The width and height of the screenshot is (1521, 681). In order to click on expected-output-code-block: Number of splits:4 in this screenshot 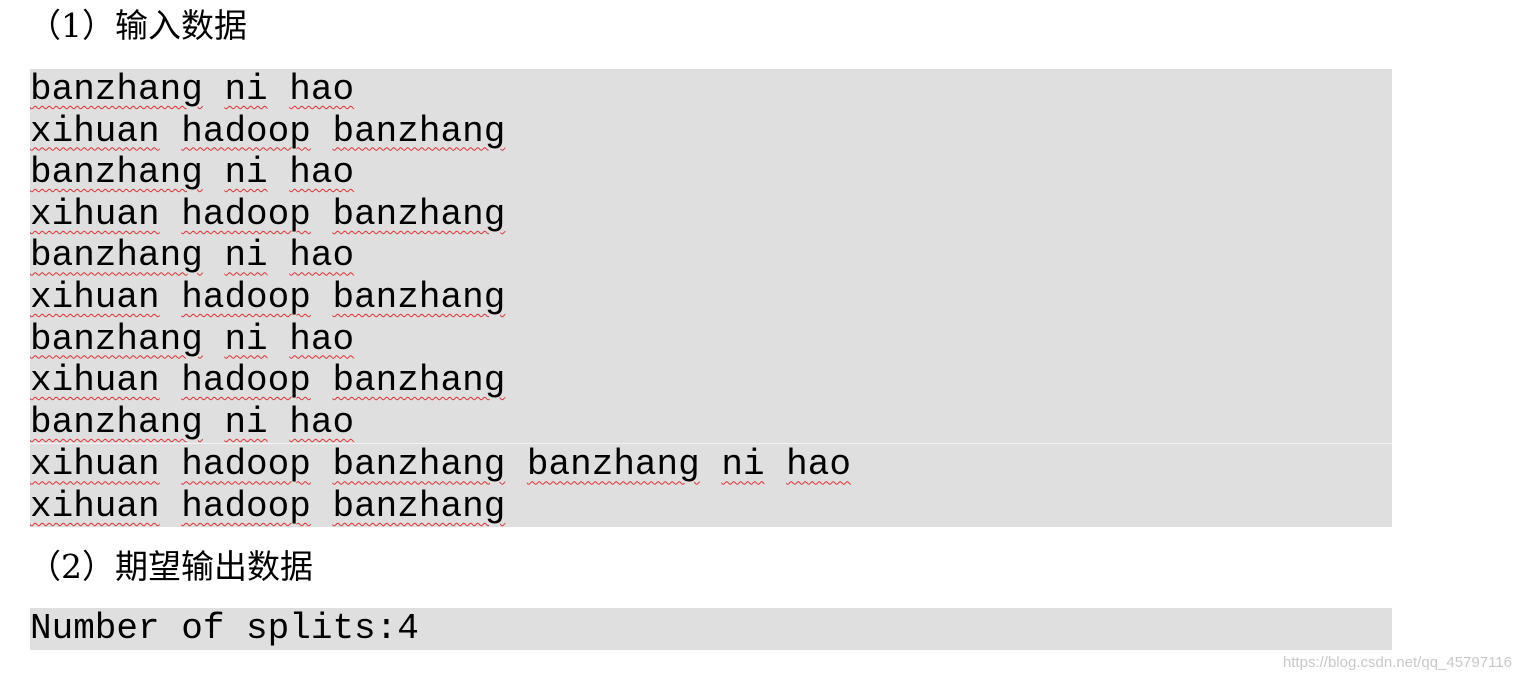, I will do `click(711, 629)`.